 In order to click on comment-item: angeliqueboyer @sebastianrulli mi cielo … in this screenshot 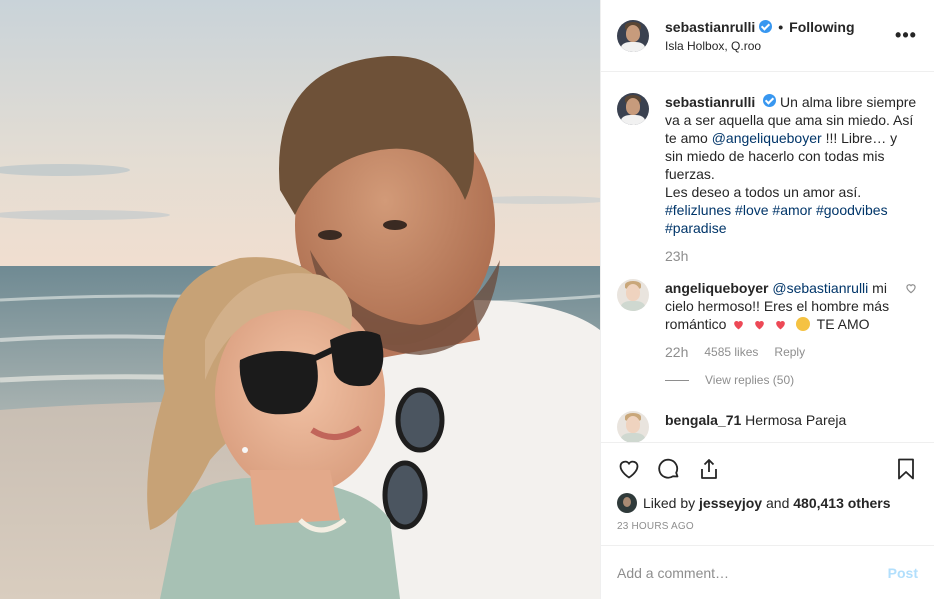, I will do `click(767, 334)`.